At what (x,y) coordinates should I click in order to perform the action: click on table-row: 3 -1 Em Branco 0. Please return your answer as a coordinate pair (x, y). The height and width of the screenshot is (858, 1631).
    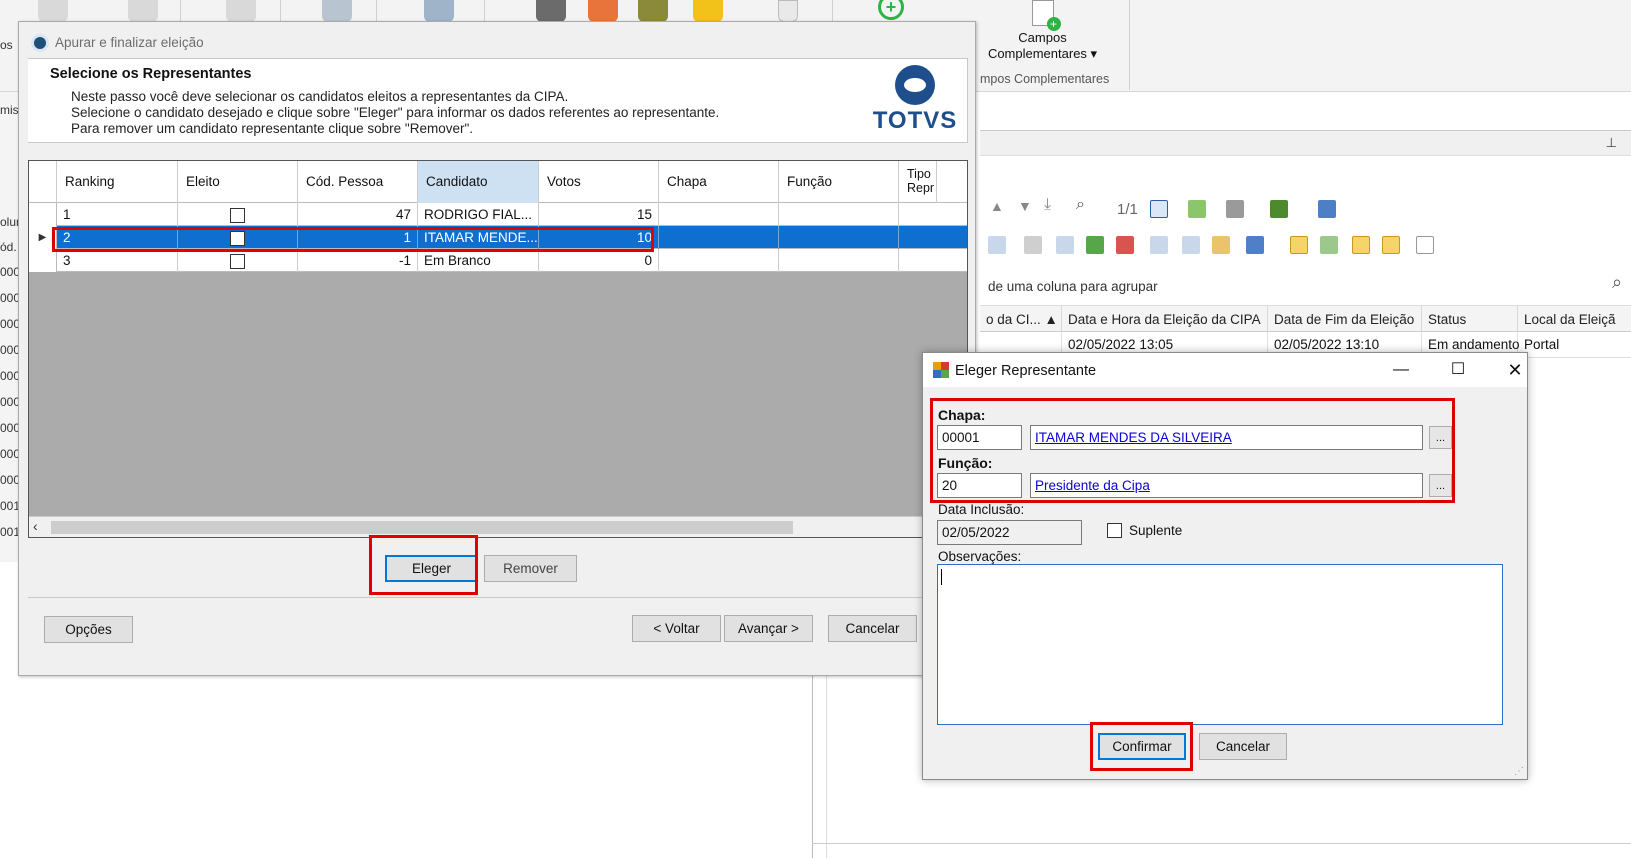
    Looking at the image, I should click on (498, 260).